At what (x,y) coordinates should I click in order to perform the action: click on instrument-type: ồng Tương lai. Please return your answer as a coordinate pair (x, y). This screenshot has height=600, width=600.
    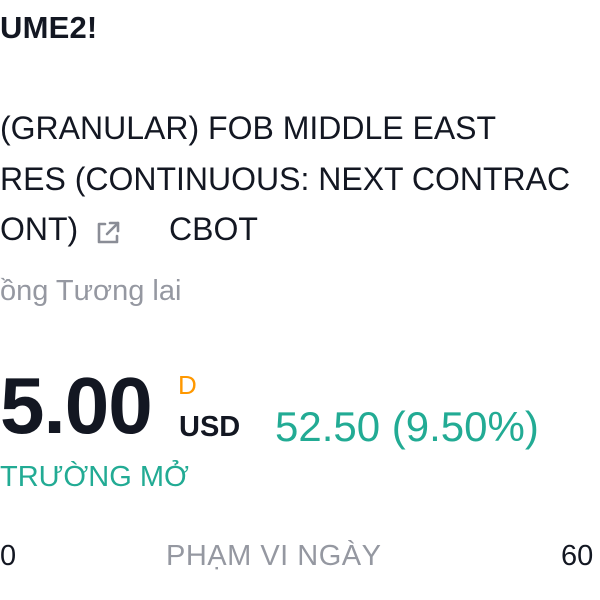
    Looking at the image, I should click on (91, 291).